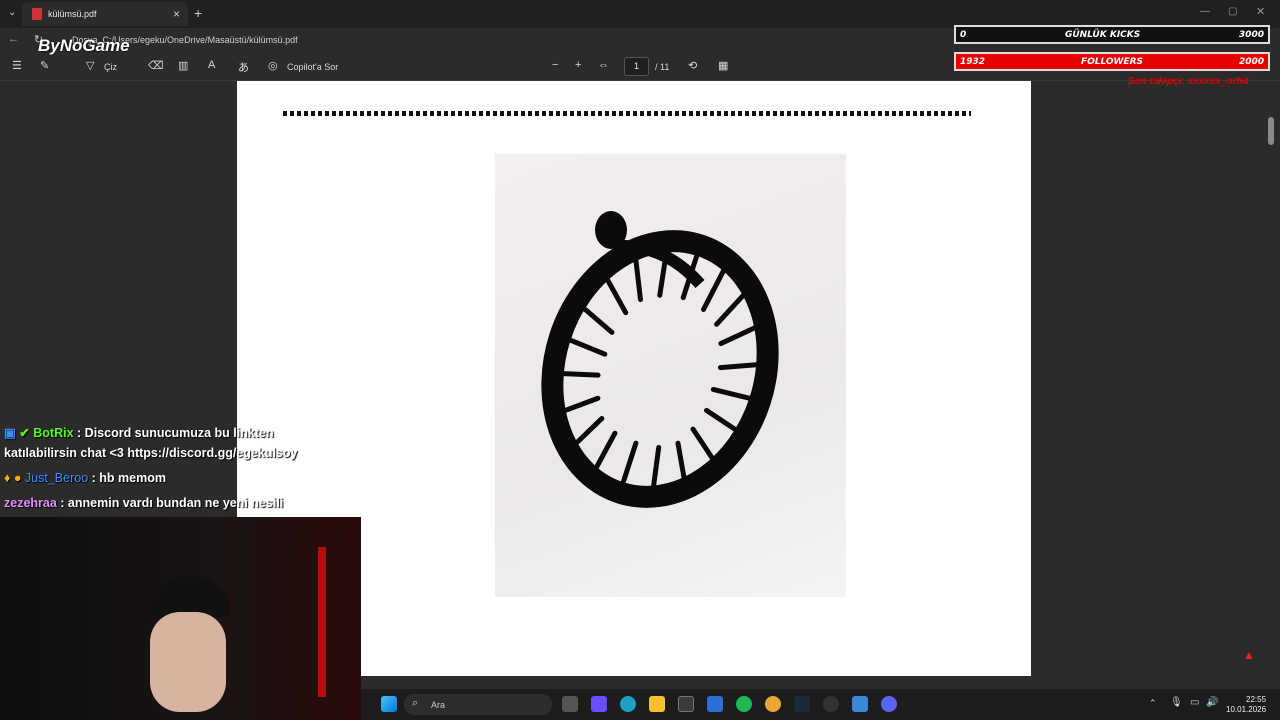  I want to click on followers-label: FOLLOWERS, so click(1112, 61).